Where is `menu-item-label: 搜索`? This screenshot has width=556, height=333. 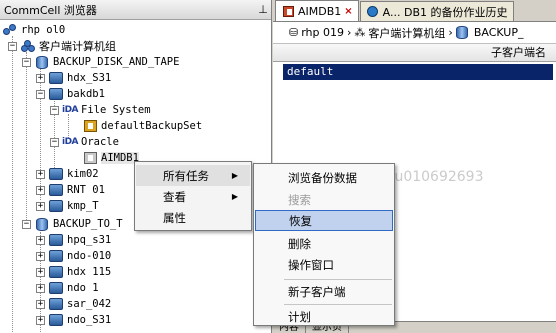
menu-item-label: 搜索 is located at coordinates (299, 199).